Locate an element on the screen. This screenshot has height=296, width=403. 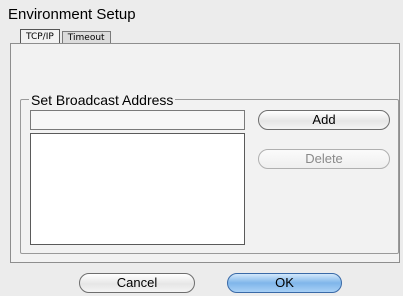
delete-button: Delete is located at coordinates (324, 159).